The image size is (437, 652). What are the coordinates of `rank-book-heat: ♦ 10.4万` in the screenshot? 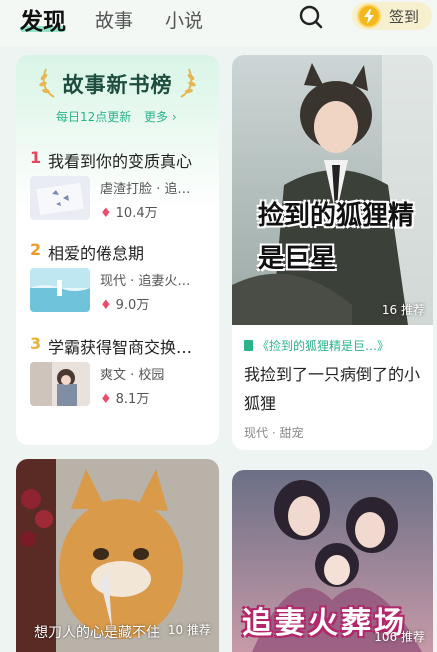 It's located at (129, 213).